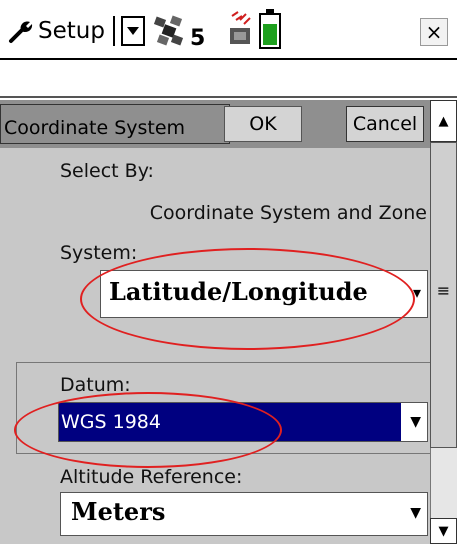 The height and width of the screenshot is (544, 457). What do you see at coordinates (95, 128) in the screenshot?
I see `page-title: Coordinate System` at bounding box center [95, 128].